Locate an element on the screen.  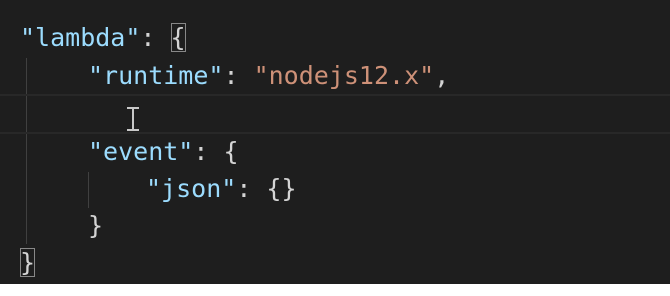
json-key: "event" is located at coordinates (141, 151).